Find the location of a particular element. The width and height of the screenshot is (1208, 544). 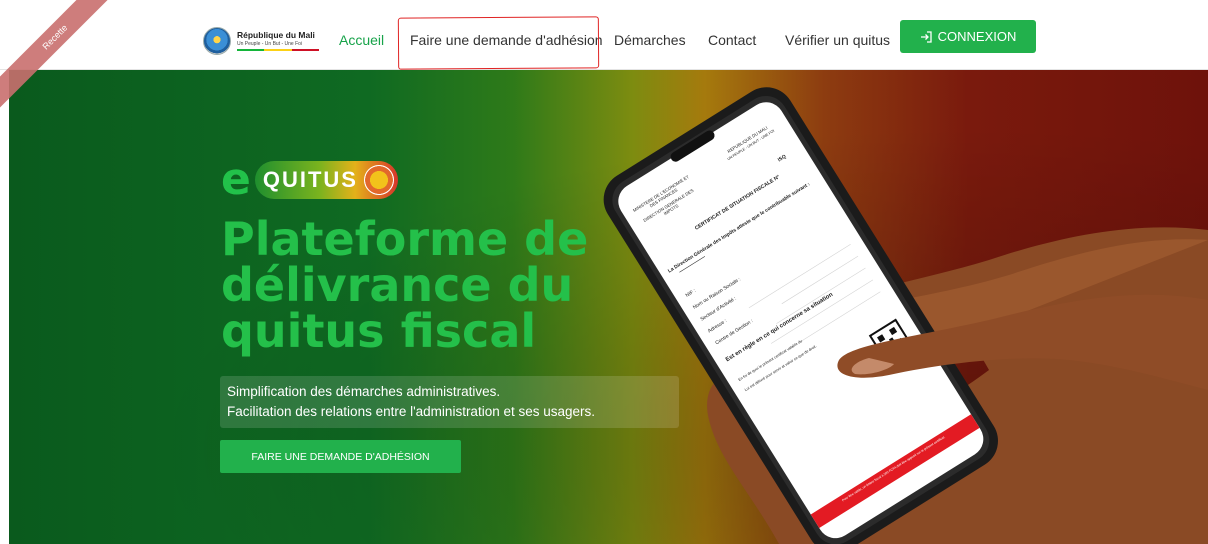

mali-map-emblem-icon is located at coordinates (378, 180).